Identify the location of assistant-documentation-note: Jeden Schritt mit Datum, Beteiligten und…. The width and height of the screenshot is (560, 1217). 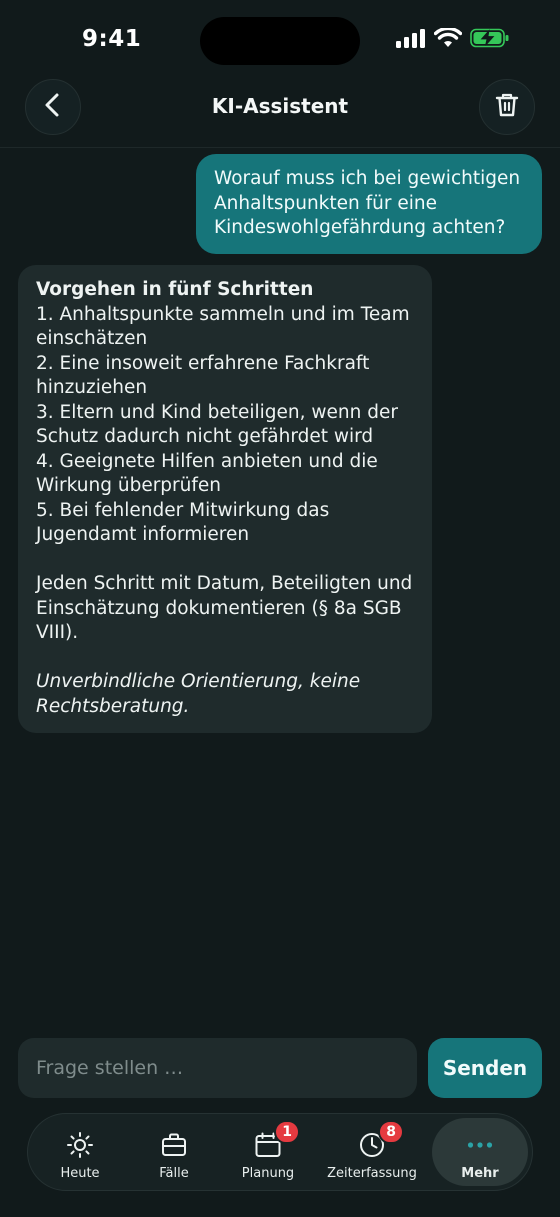
(224, 608).